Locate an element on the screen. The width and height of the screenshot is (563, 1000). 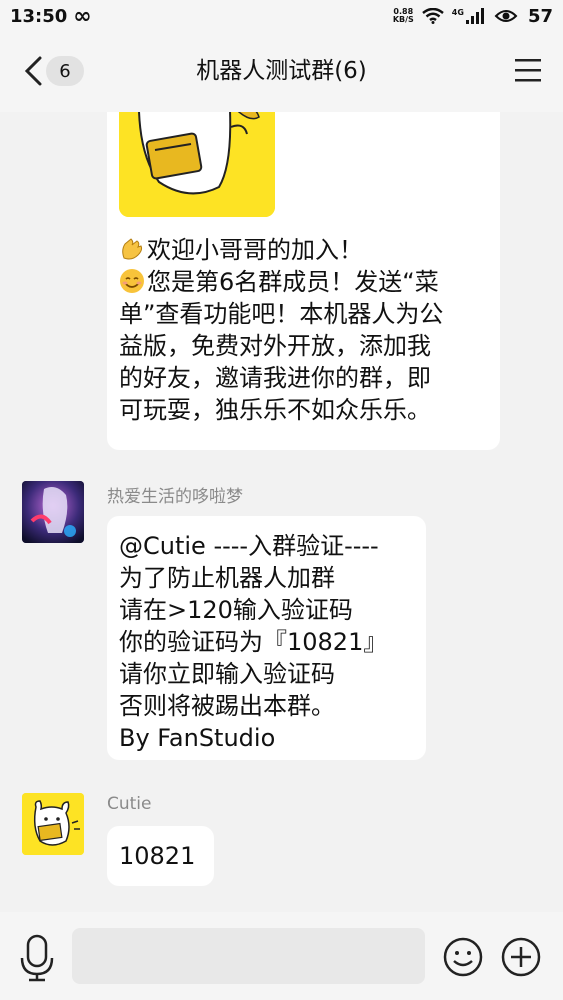
message-line: @Cutie ----入群验证---- is located at coordinates (249, 546).